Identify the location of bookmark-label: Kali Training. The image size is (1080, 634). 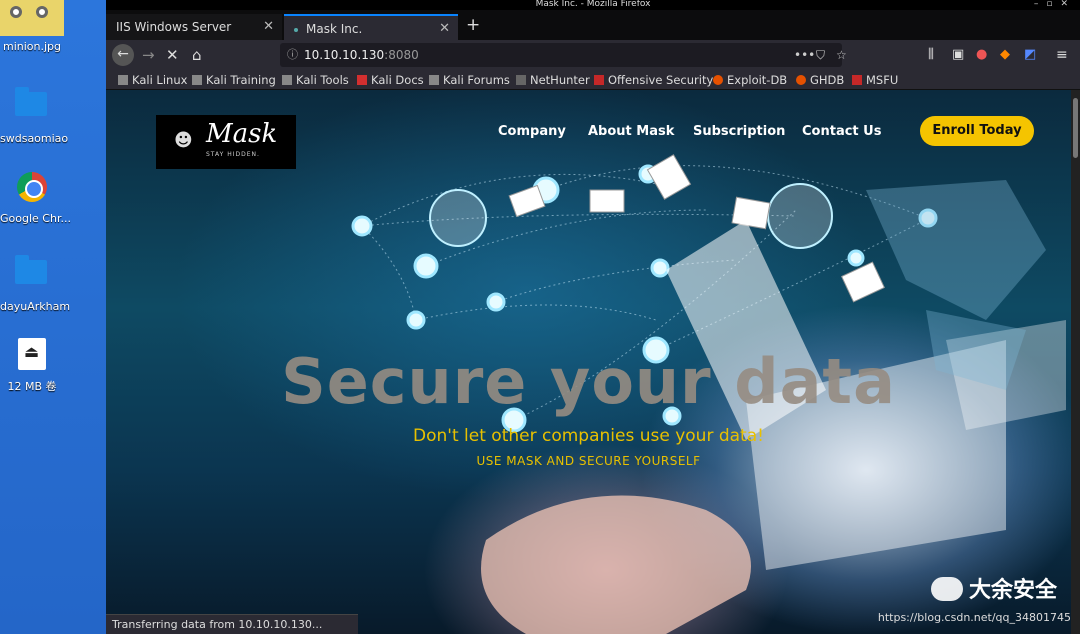
(241, 80).